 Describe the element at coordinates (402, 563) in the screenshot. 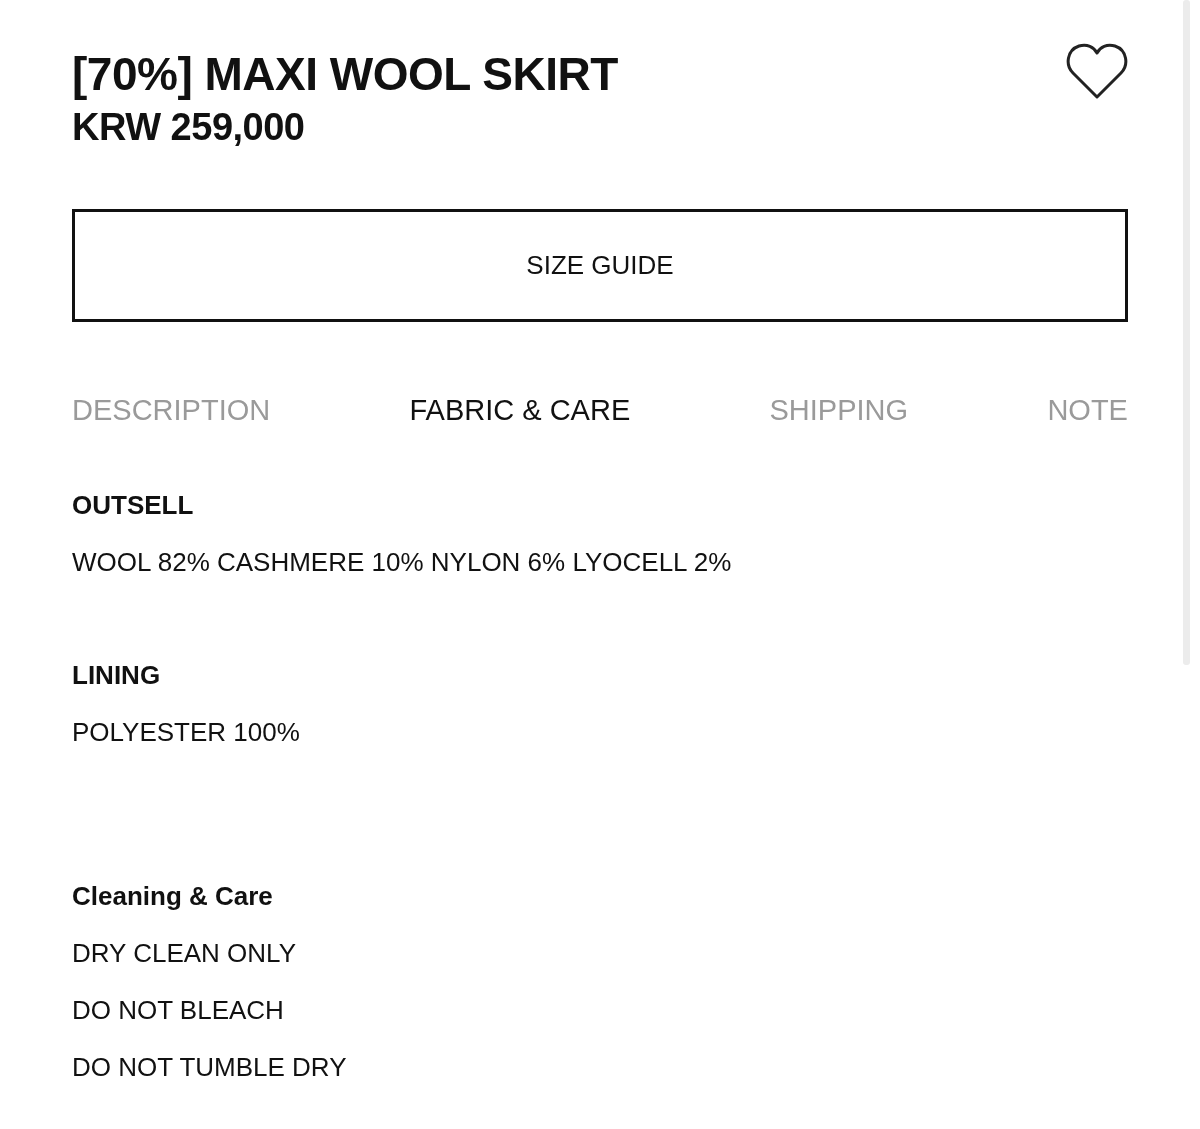

I see `detail-text: WOOL 82% CASHMERE 10% NYLON 6% LYOCELL 2%` at that location.